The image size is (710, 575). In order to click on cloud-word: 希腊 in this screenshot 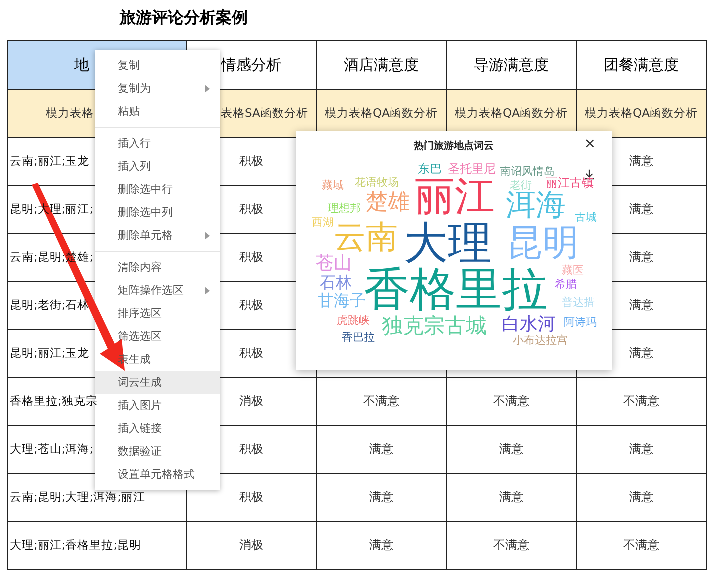, I will do `click(566, 284)`.